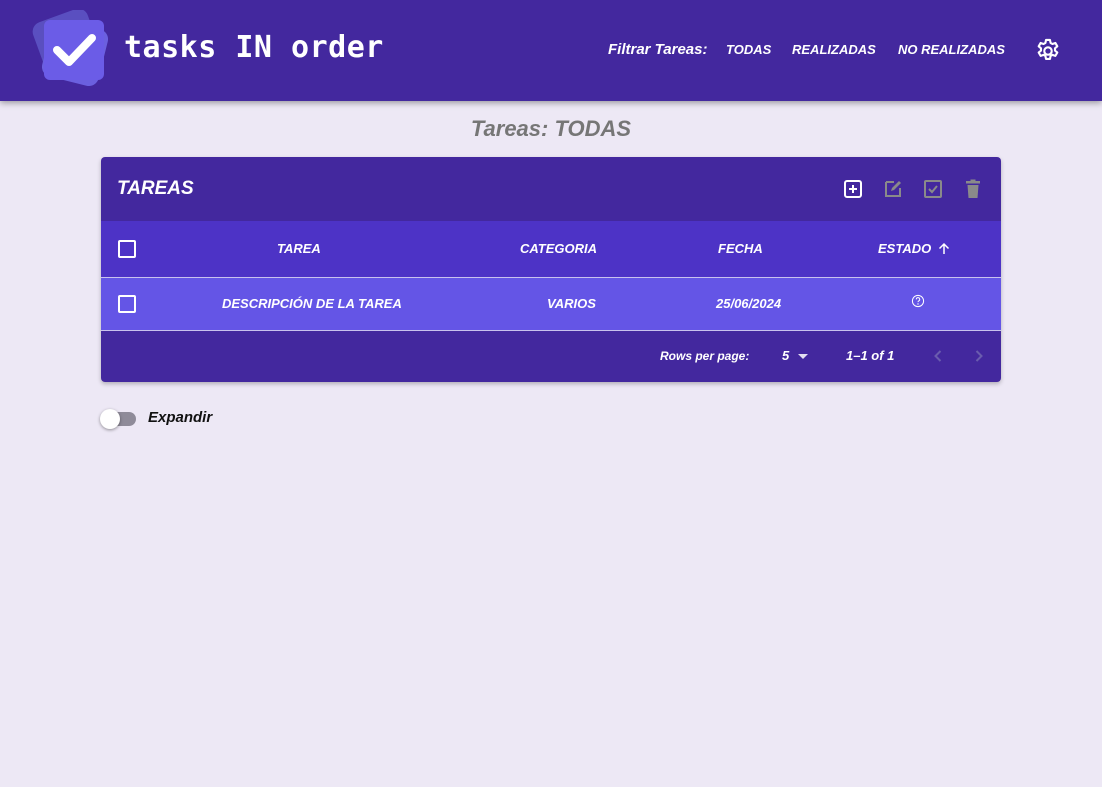  I want to click on column-header-fecha: FECHA, so click(740, 248).